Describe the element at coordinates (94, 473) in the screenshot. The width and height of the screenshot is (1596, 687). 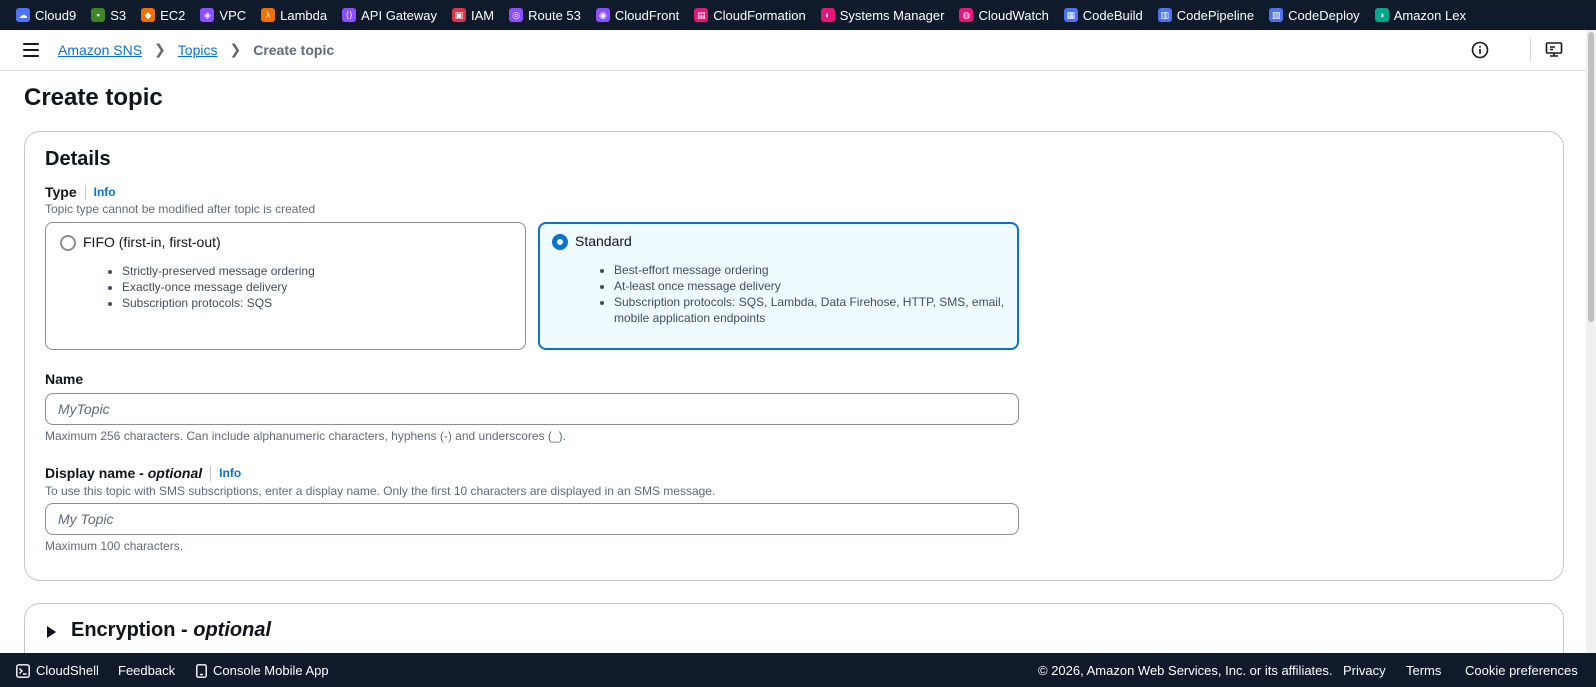
I see `display-name-label: Display name -` at that location.